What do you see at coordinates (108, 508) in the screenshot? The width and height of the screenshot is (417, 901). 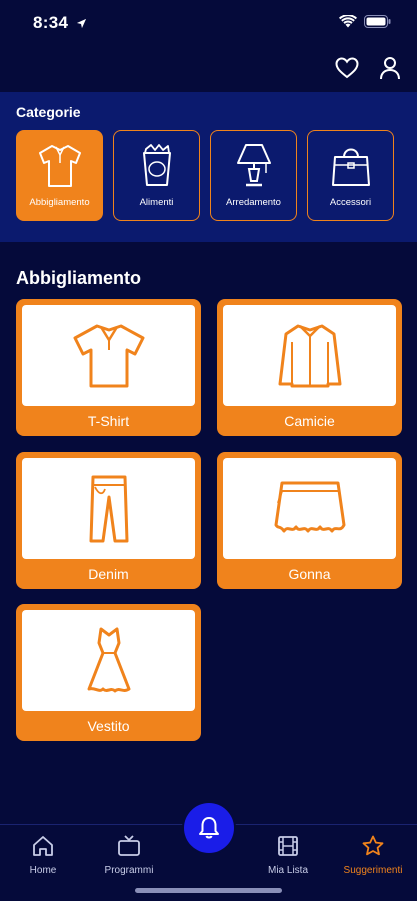 I see `jeans-icon` at bounding box center [108, 508].